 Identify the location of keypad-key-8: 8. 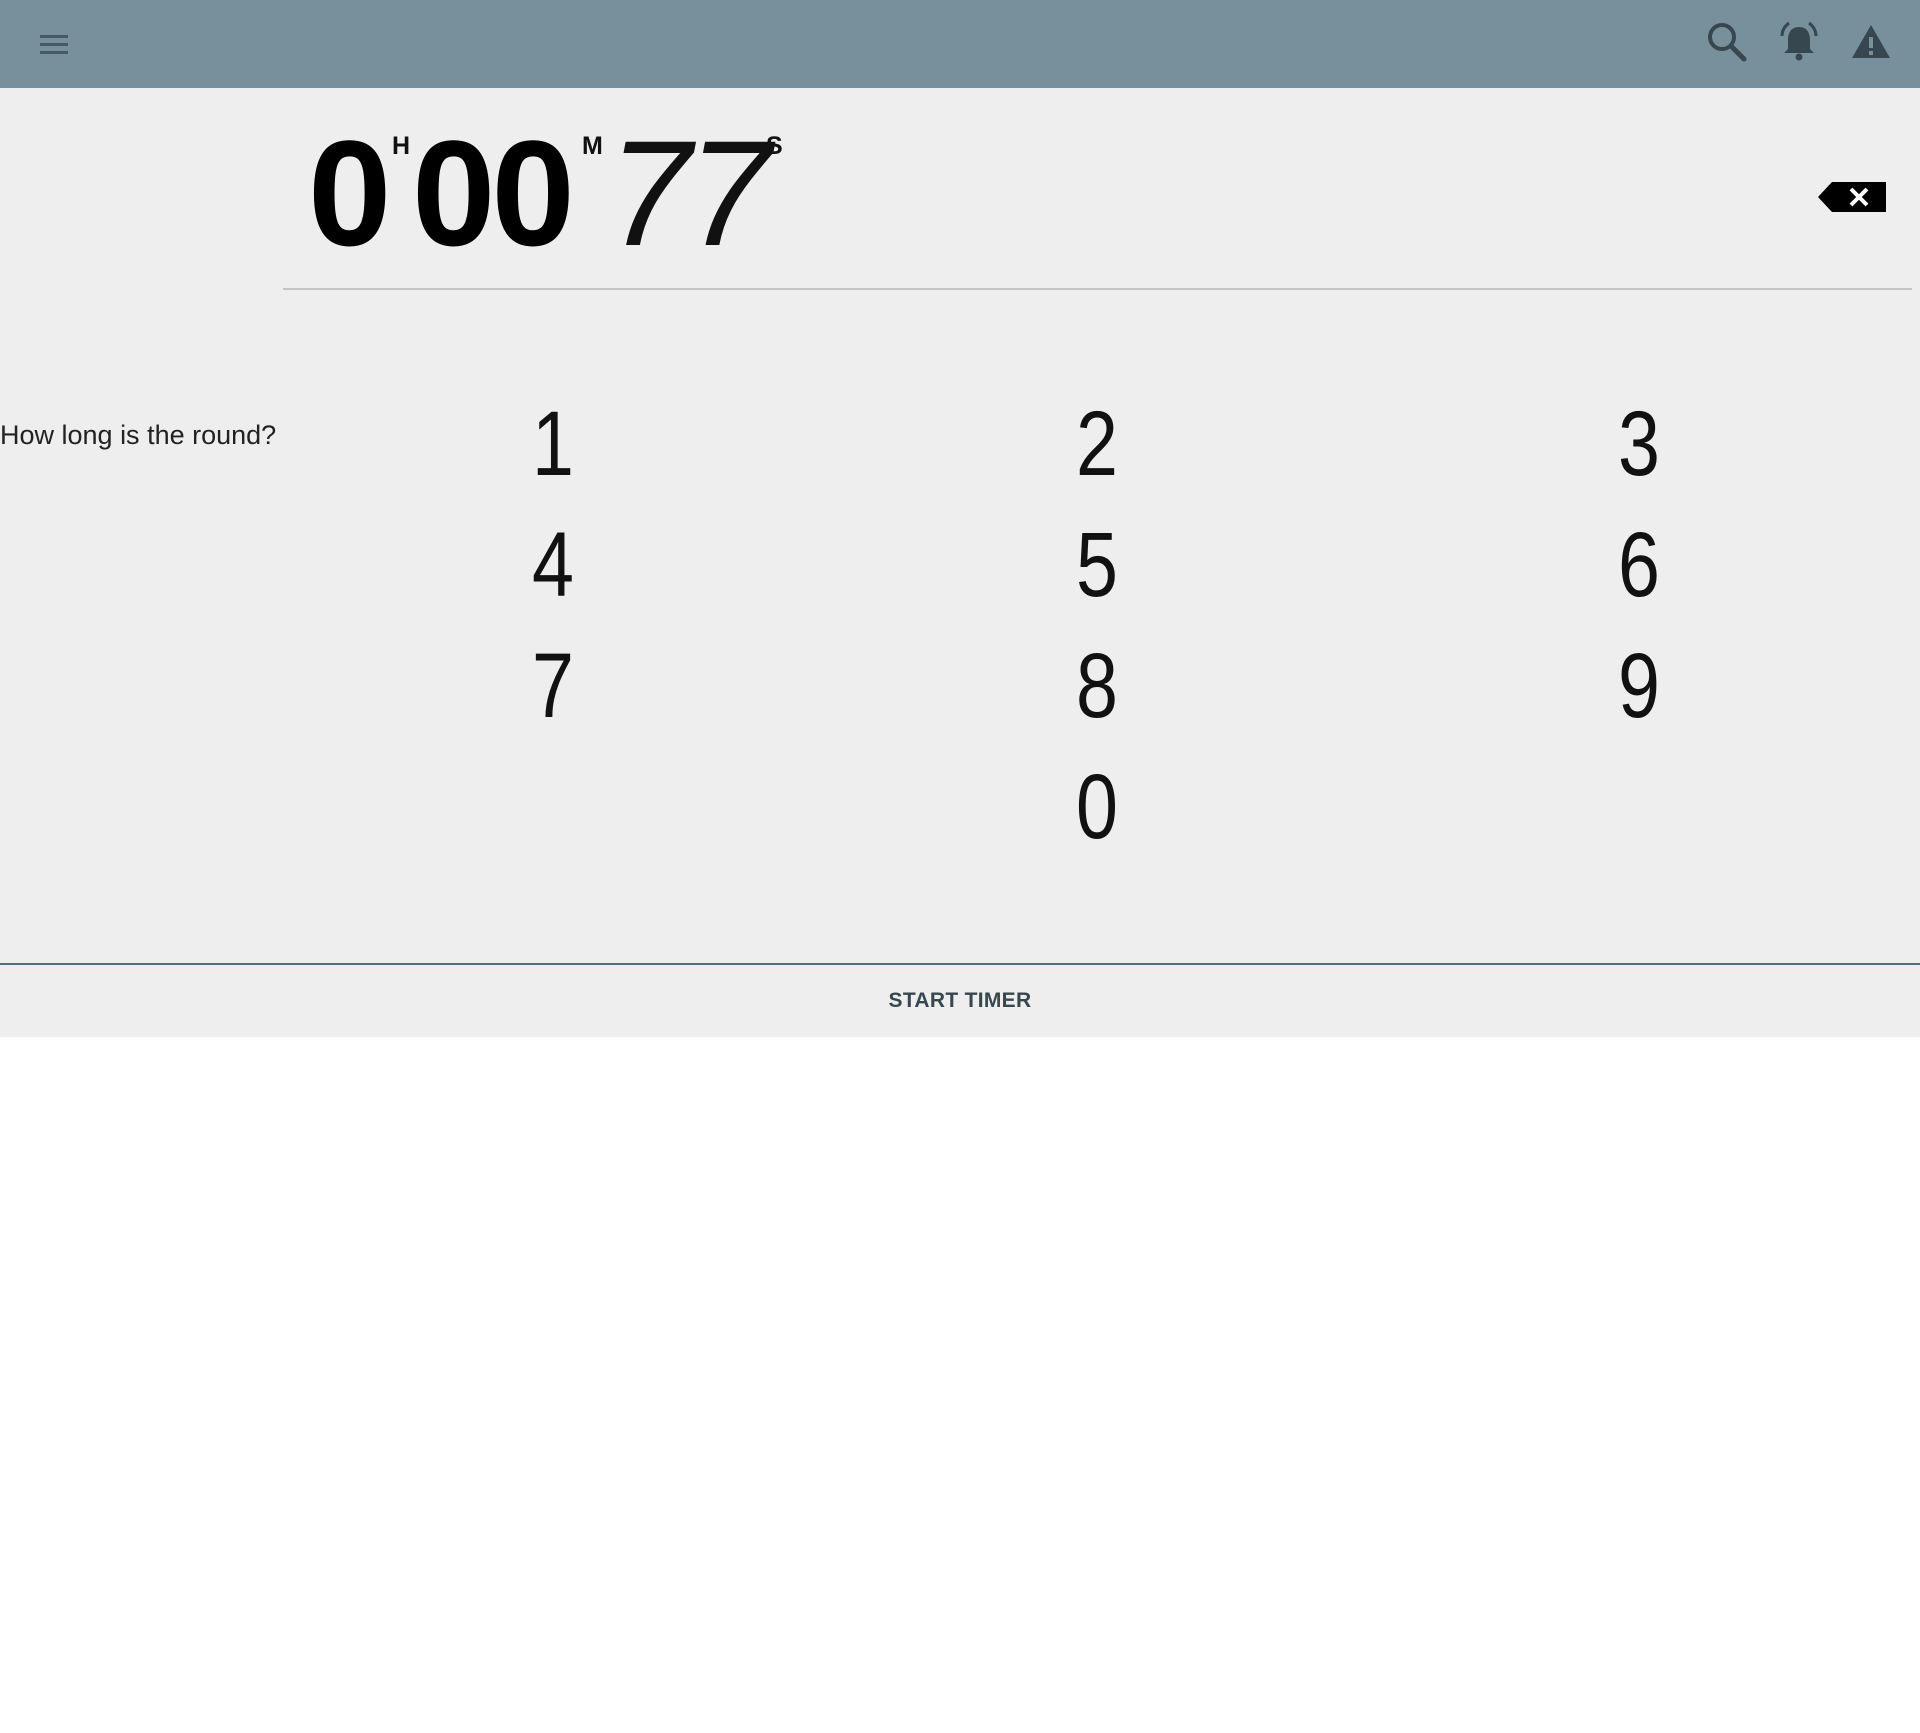
(1097, 686).